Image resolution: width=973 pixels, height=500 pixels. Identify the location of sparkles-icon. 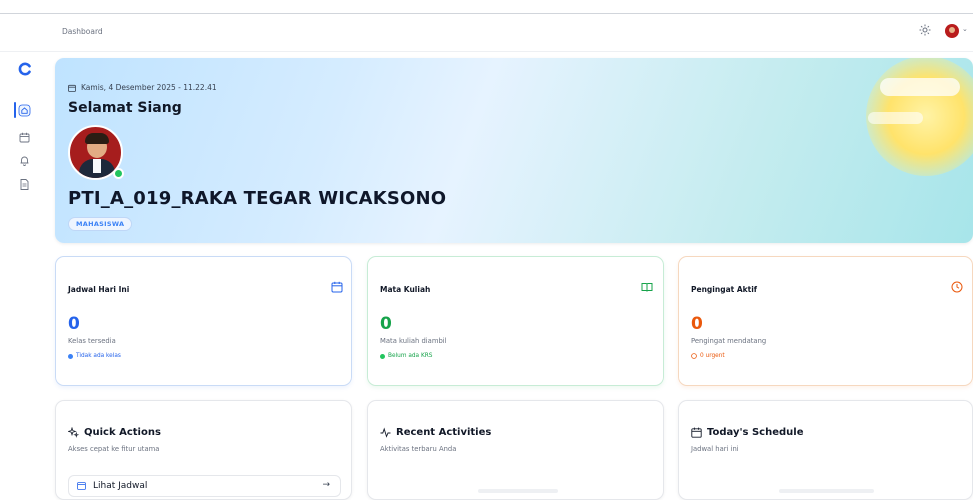
(73, 432).